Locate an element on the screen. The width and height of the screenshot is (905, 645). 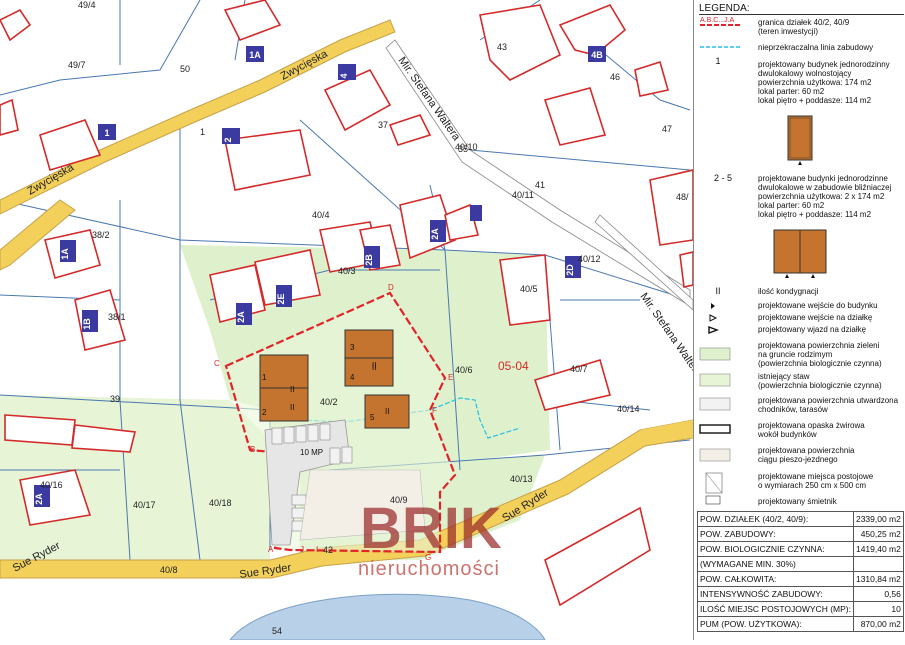
parcel-label: 48/ is located at coordinates (682, 197).